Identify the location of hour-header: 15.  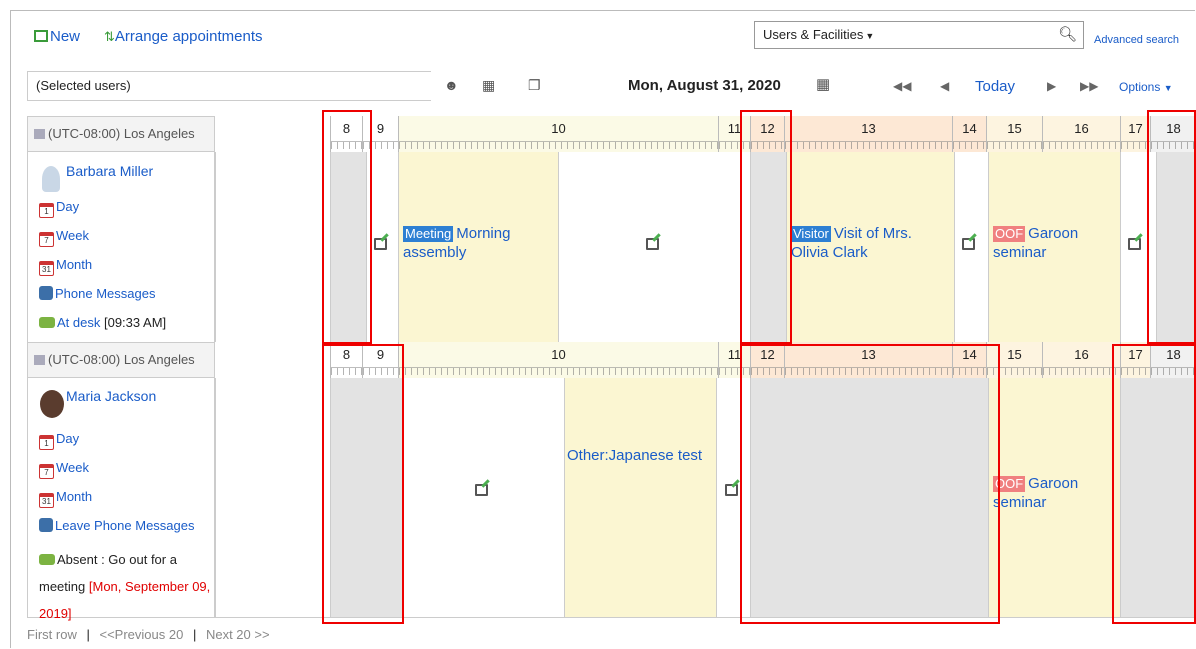
(1014, 134).